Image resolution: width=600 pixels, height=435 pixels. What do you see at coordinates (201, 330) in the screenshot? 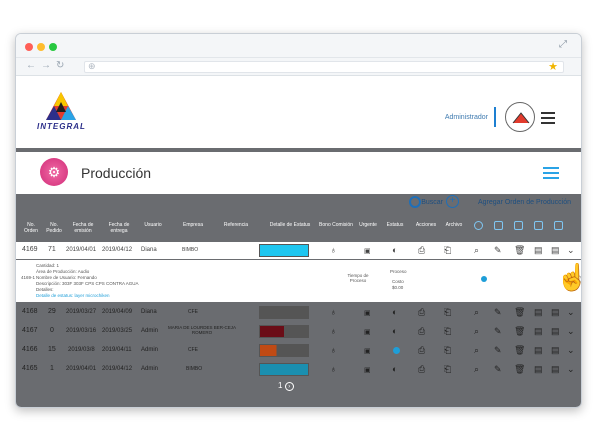
I see `cell-empresa: MARIA DE LOURDES BER-CEJA ROMERO` at bounding box center [201, 330].